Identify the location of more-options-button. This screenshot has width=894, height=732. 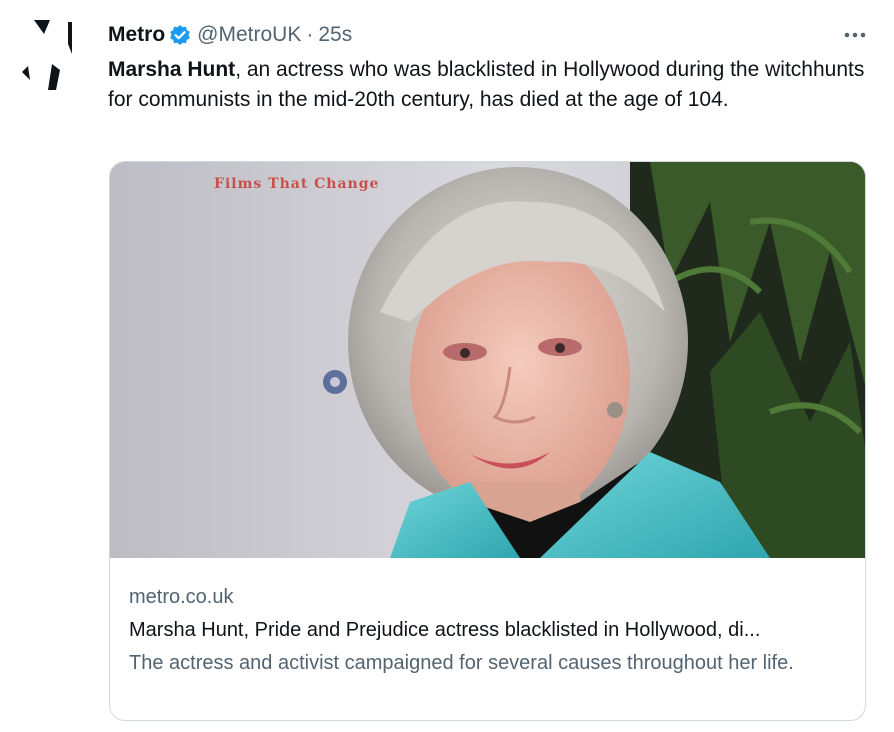
(855, 35).